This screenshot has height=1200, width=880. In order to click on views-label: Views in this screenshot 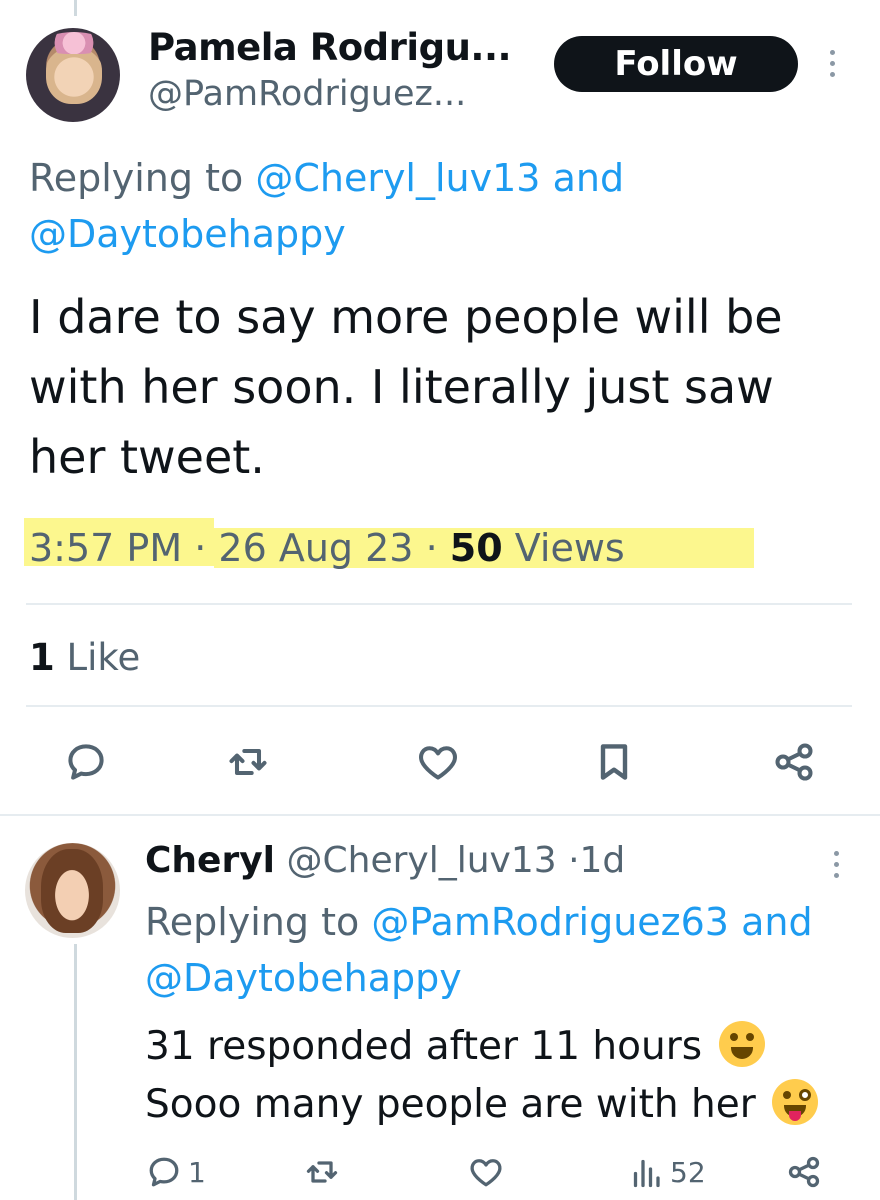, I will do `click(569, 548)`.